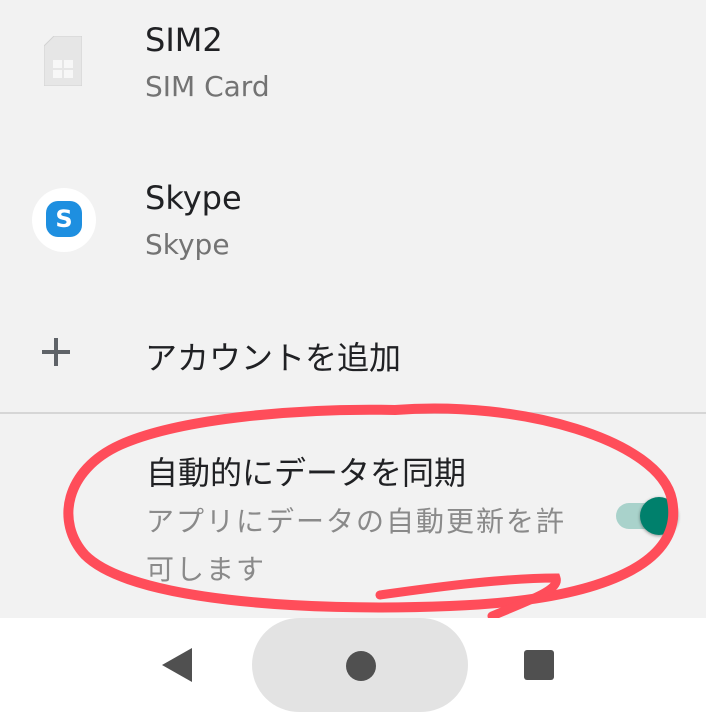 The width and height of the screenshot is (706, 712). I want to click on account-title: SIM2, so click(184, 40).